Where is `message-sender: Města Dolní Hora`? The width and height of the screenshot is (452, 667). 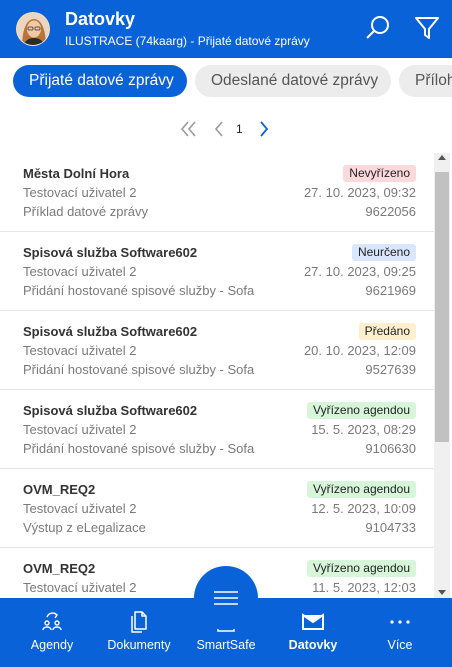
message-sender: Města Dolní Hora is located at coordinates (76, 173).